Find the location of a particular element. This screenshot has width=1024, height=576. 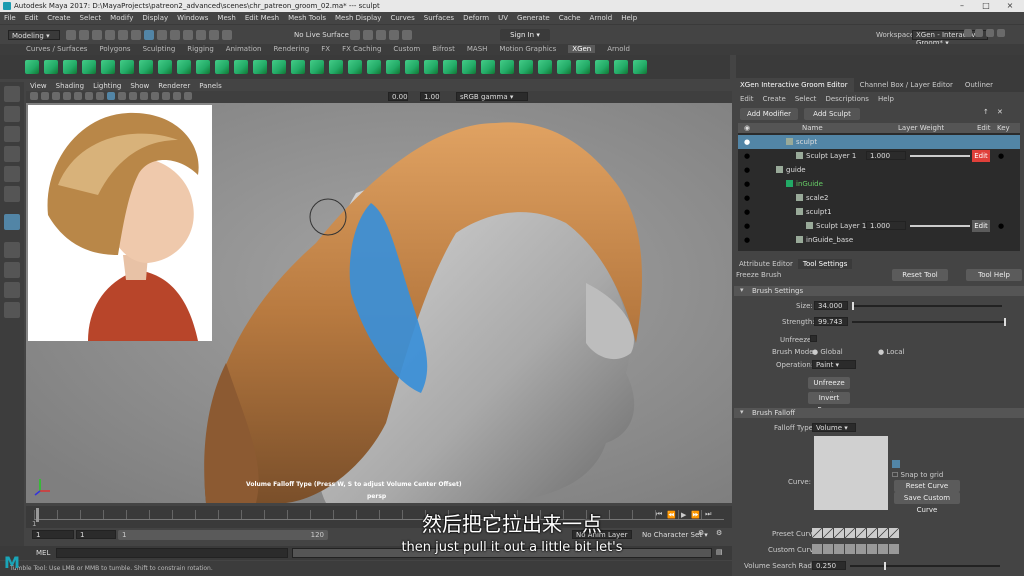

menu-item: Help is located at coordinates (629, 18).